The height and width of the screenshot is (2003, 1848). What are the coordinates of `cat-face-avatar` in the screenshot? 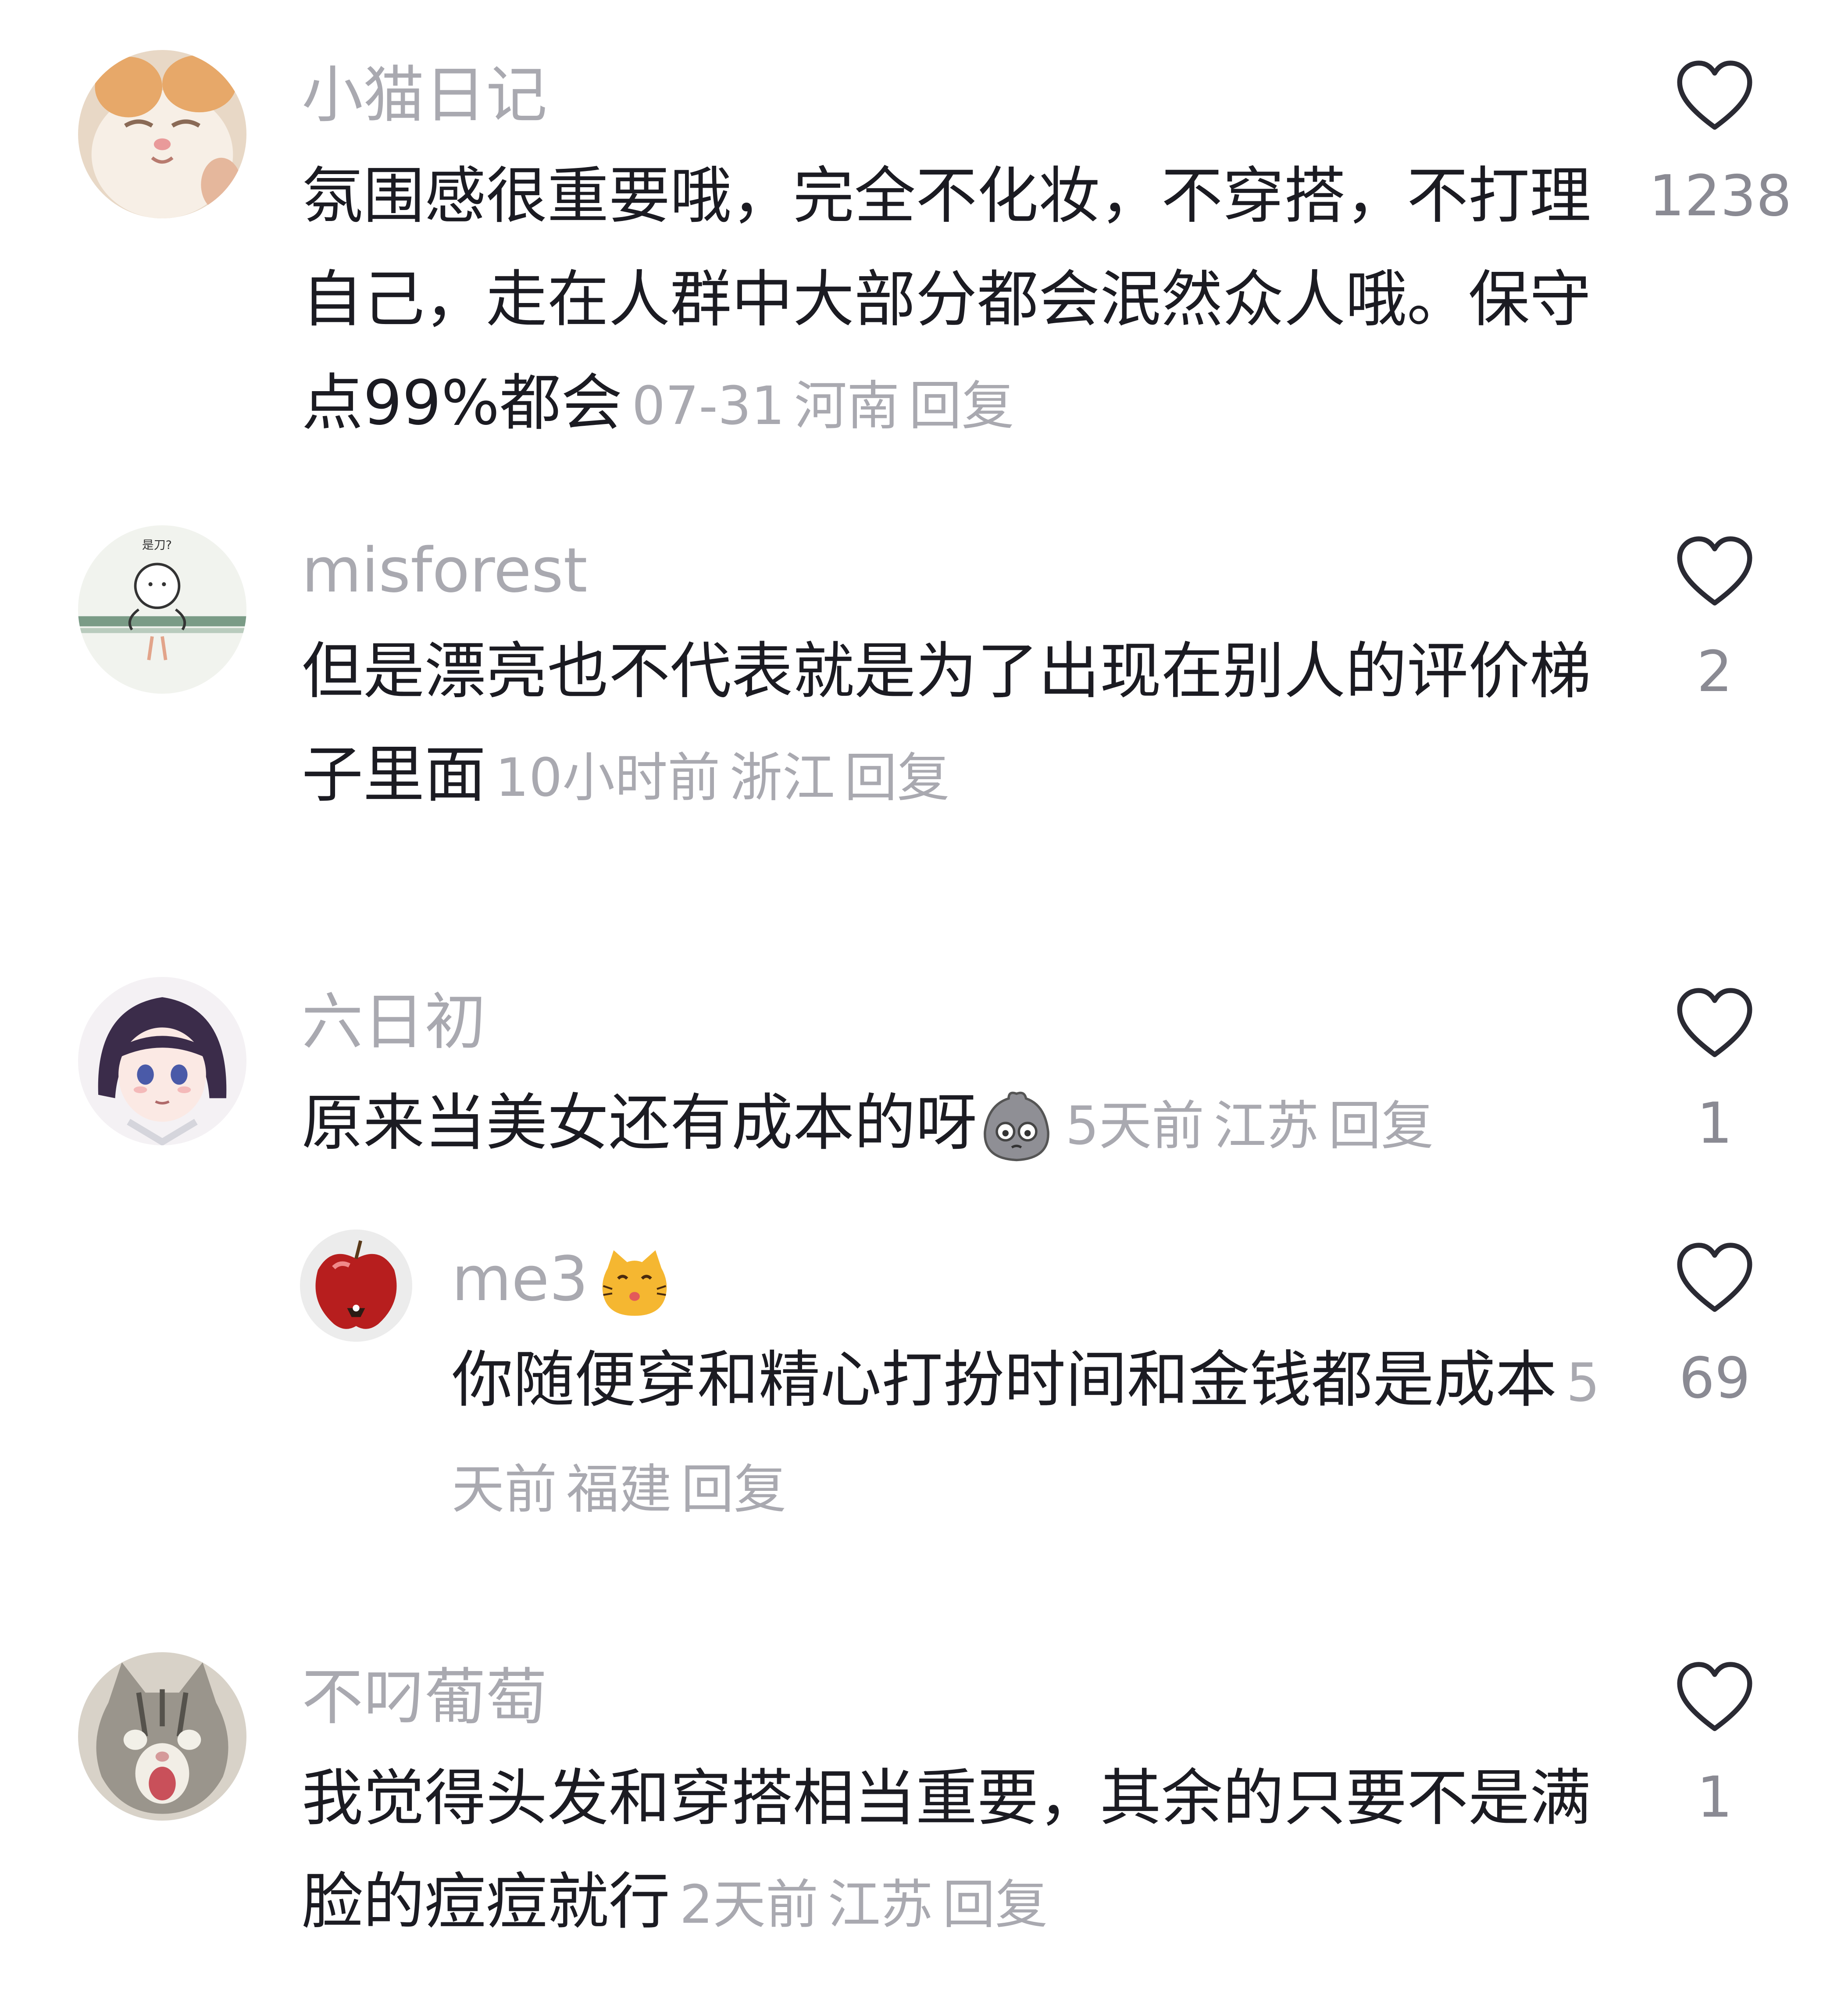 It's located at (162, 134).